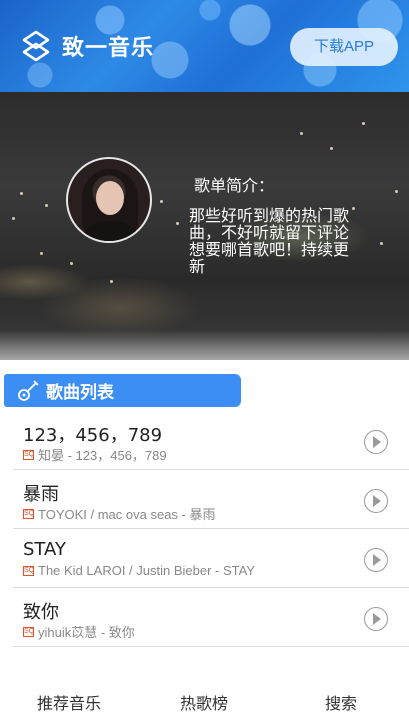  What do you see at coordinates (127, 514) in the screenshot?
I see `song-artist: TOYOKI / mac ova seas - 暴雨` at bounding box center [127, 514].